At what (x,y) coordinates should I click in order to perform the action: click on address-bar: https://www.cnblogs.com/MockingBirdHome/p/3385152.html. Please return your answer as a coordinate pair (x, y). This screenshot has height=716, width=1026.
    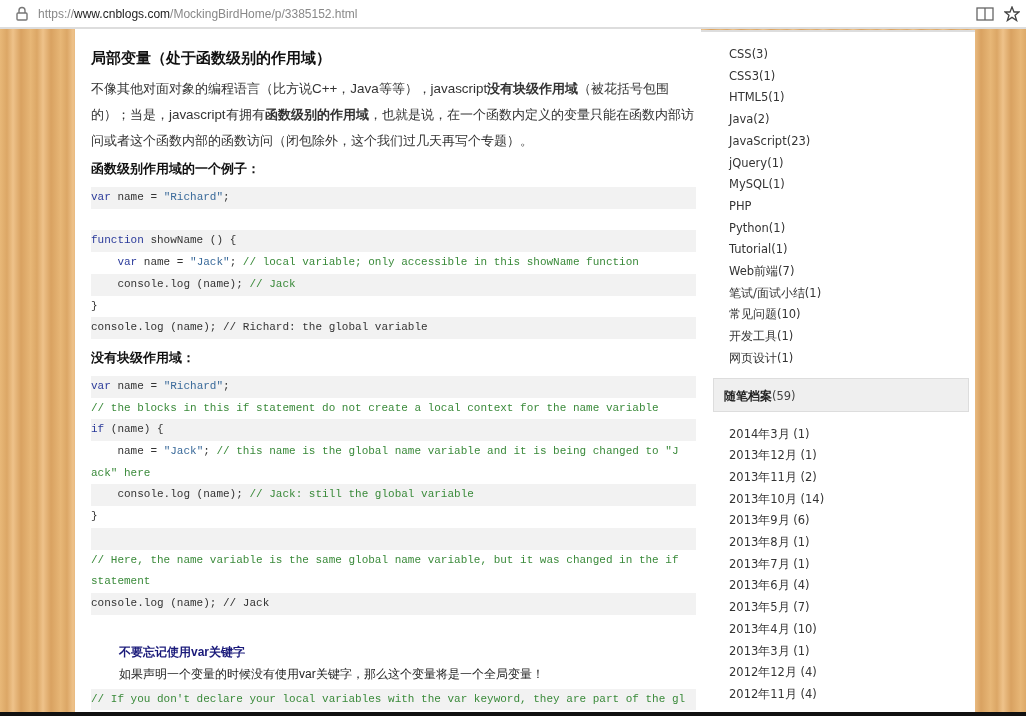
    Looking at the image, I should click on (513, 14).